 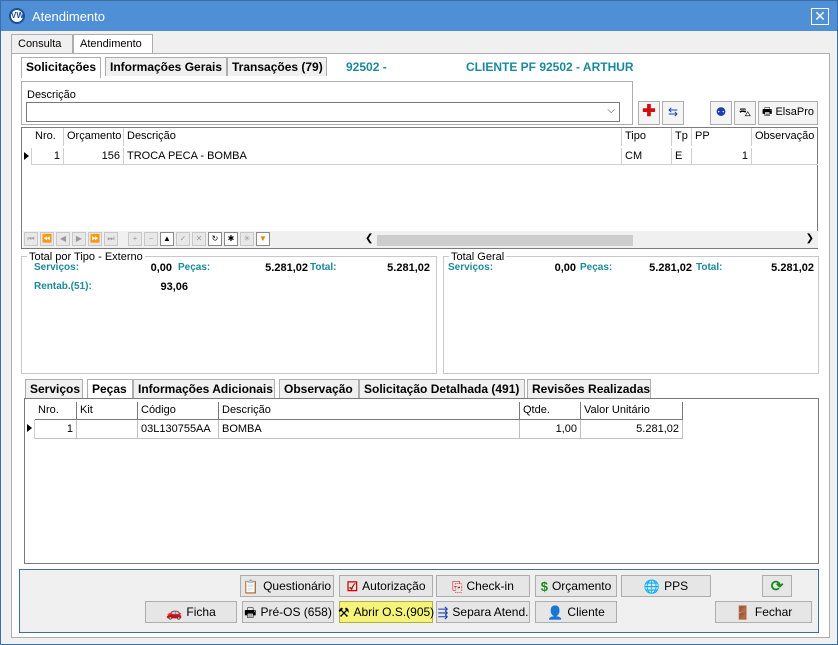 I want to click on description-combo: ⌵, so click(x=323, y=112).